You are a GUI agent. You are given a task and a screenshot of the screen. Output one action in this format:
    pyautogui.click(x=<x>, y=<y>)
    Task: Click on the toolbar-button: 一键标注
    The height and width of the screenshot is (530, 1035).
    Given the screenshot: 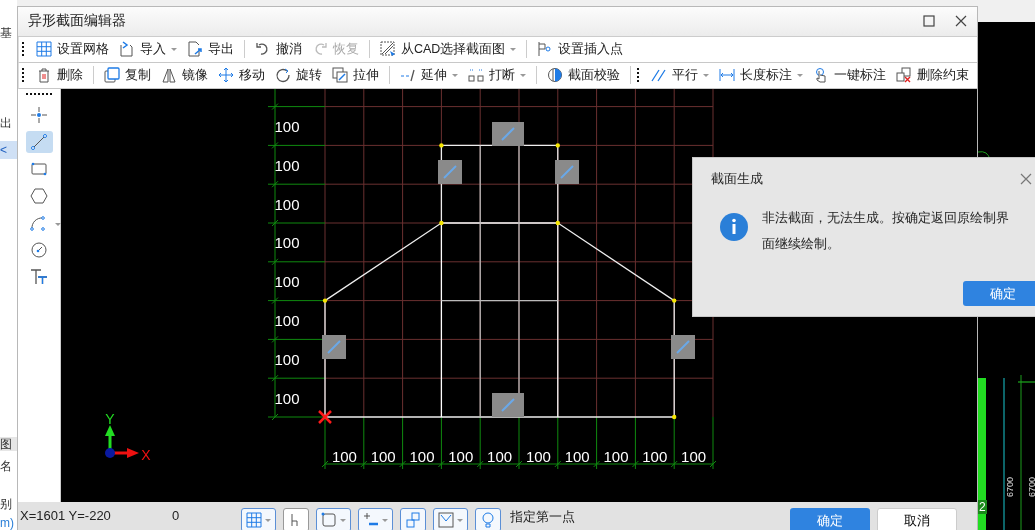 What is the action you would take?
    pyautogui.click(x=849, y=75)
    